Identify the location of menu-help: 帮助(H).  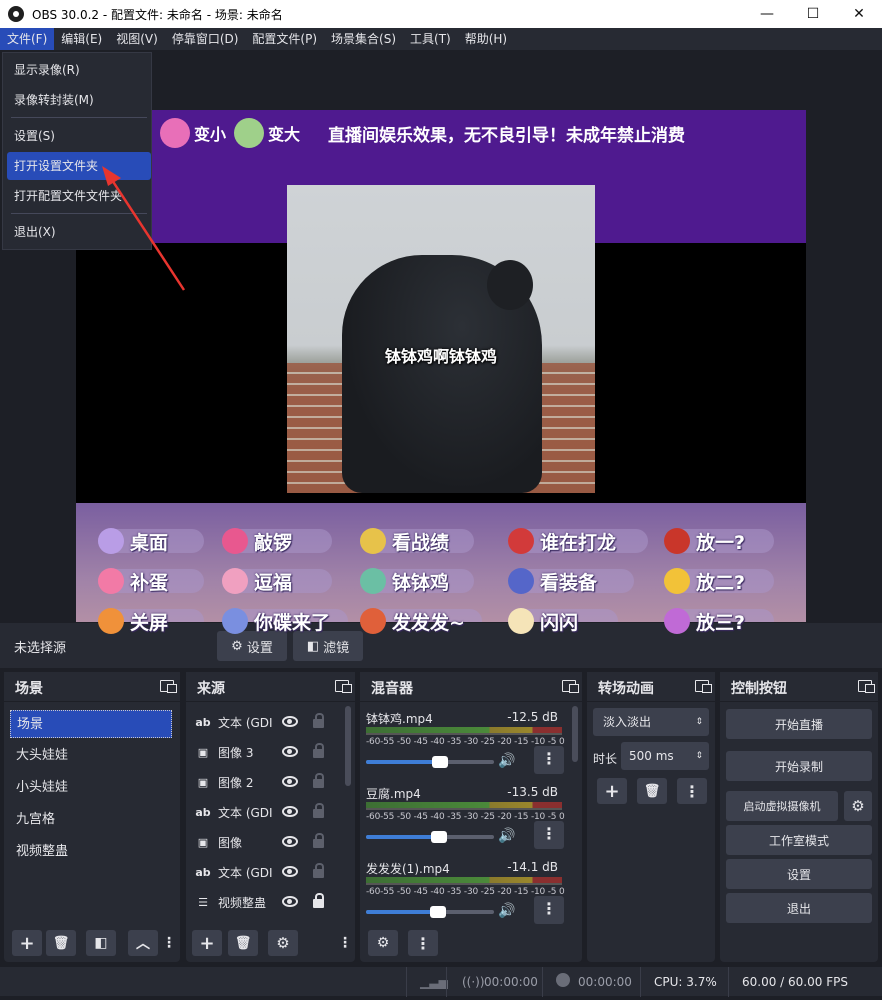
(486, 39).